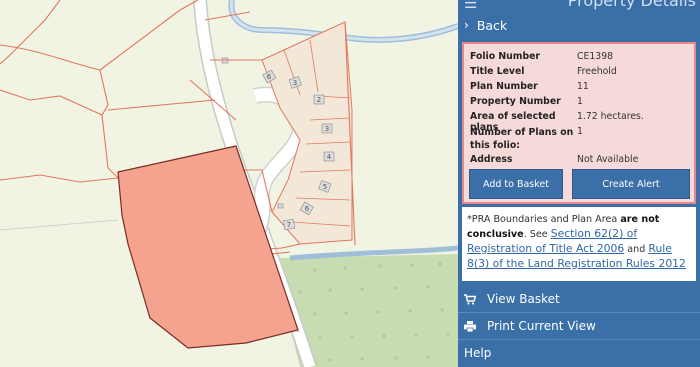 This screenshot has height=367, width=700. Describe the element at coordinates (542, 219) in the screenshot. I see `disclaimer-text: *PRA Boundaries and Plan Area` at that location.